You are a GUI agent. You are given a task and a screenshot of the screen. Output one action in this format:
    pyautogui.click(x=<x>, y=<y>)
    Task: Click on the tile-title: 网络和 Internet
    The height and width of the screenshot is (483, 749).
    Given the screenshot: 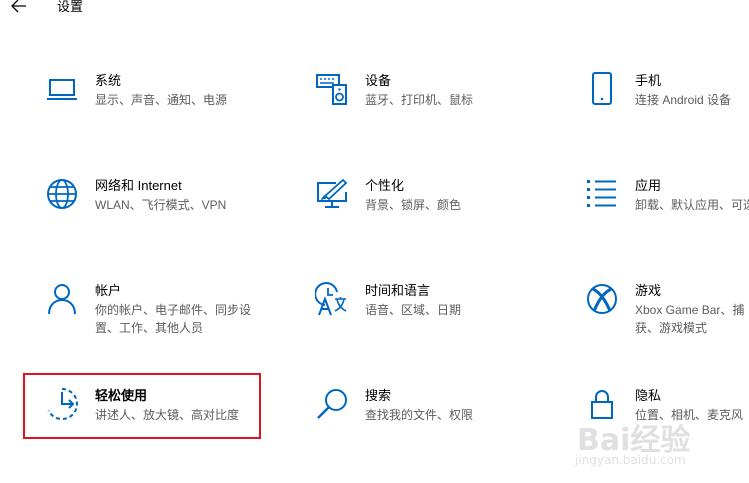 What is the action you would take?
    pyautogui.click(x=138, y=185)
    